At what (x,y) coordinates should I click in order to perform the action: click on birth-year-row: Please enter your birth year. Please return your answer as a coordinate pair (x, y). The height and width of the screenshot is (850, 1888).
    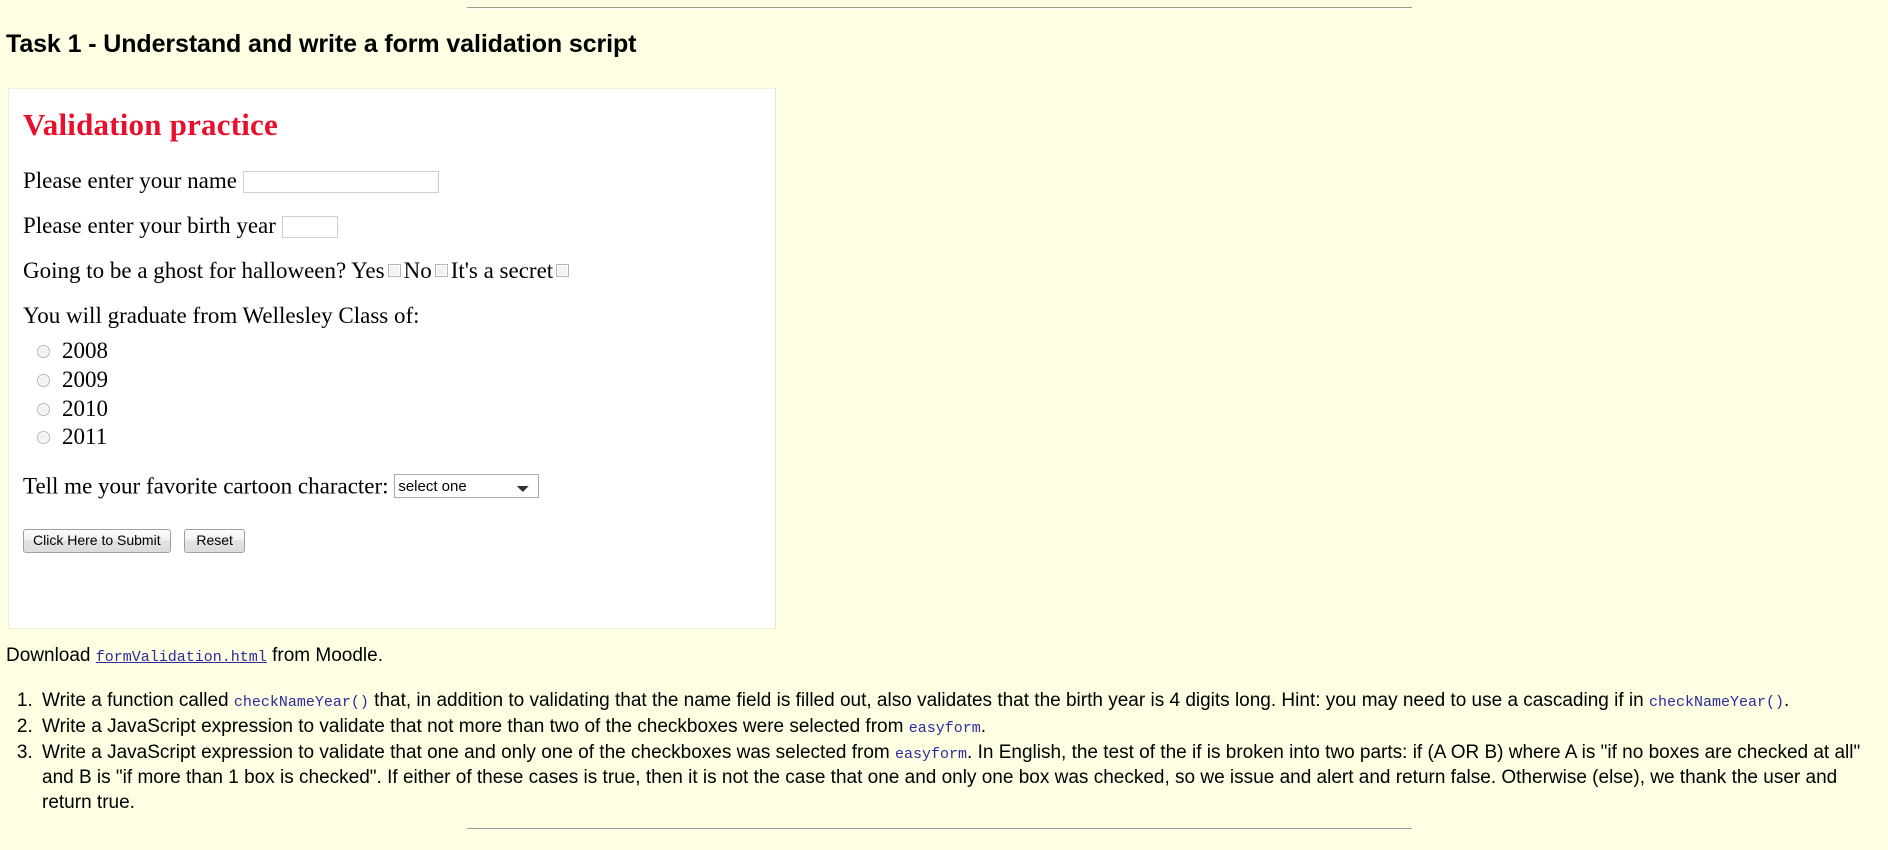
    Looking at the image, I should click on (399, 226).